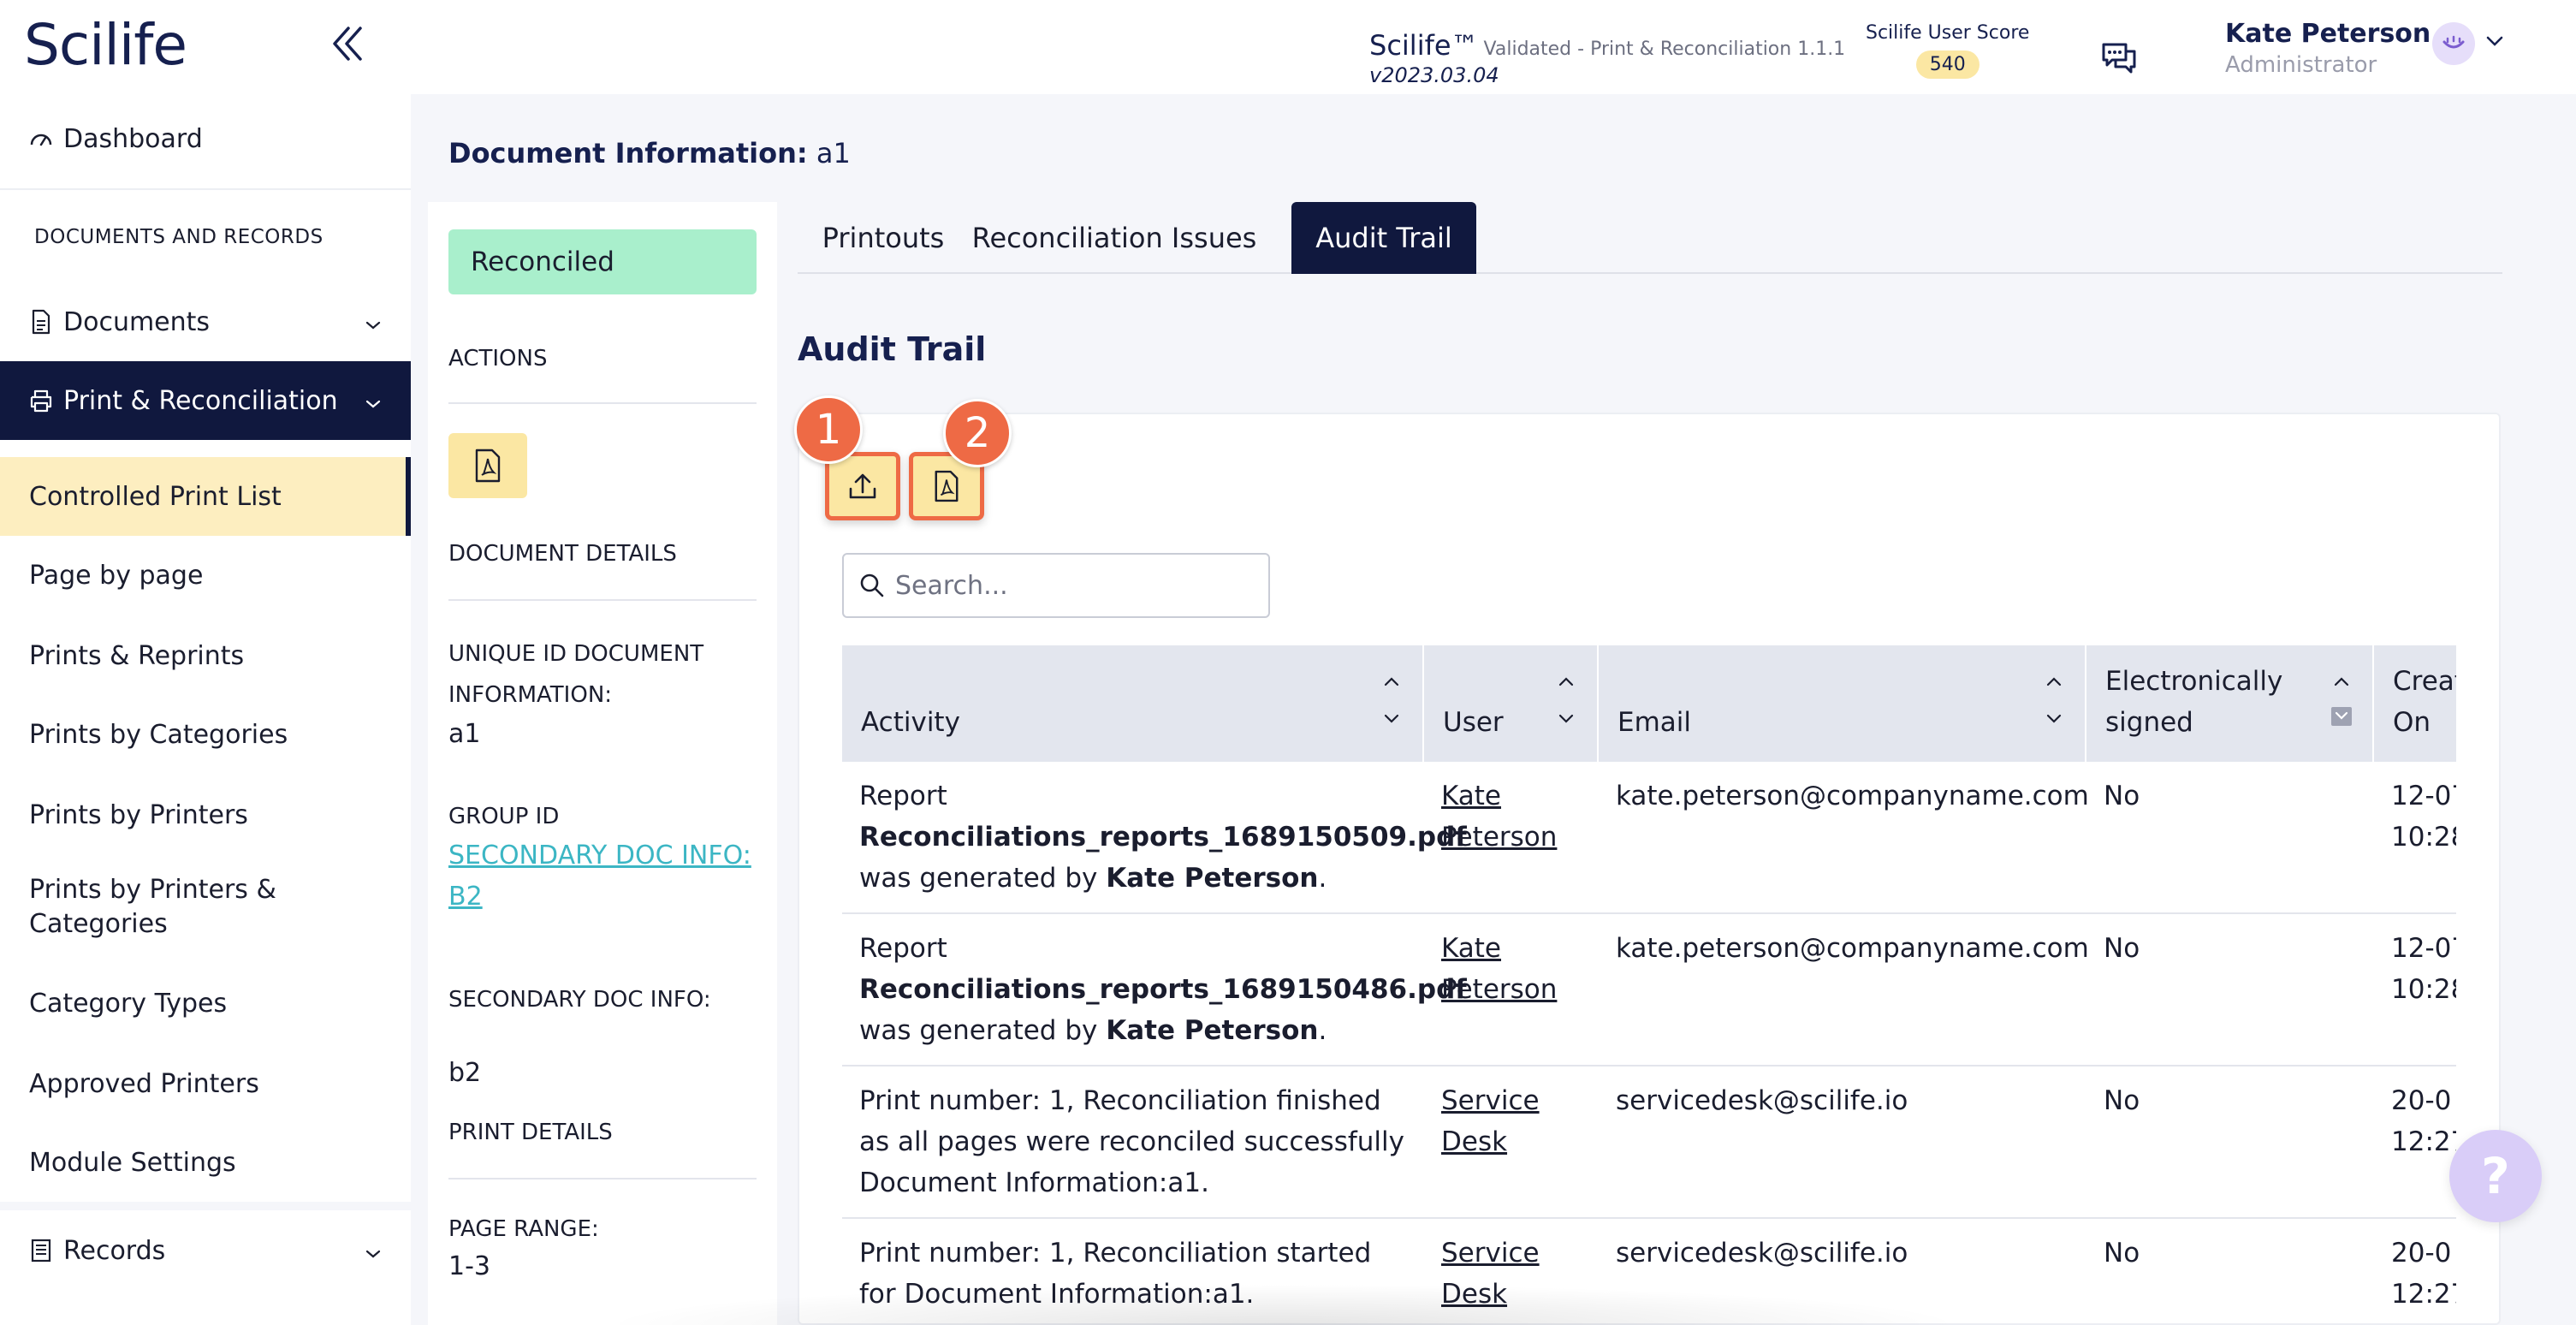 The width and height of the screenshot is (2576, 1325). What do you see at coordinates (137, 321) in the screenshot?
I see `sidebar-item-label: Documents` at bounding box center [137, 321].